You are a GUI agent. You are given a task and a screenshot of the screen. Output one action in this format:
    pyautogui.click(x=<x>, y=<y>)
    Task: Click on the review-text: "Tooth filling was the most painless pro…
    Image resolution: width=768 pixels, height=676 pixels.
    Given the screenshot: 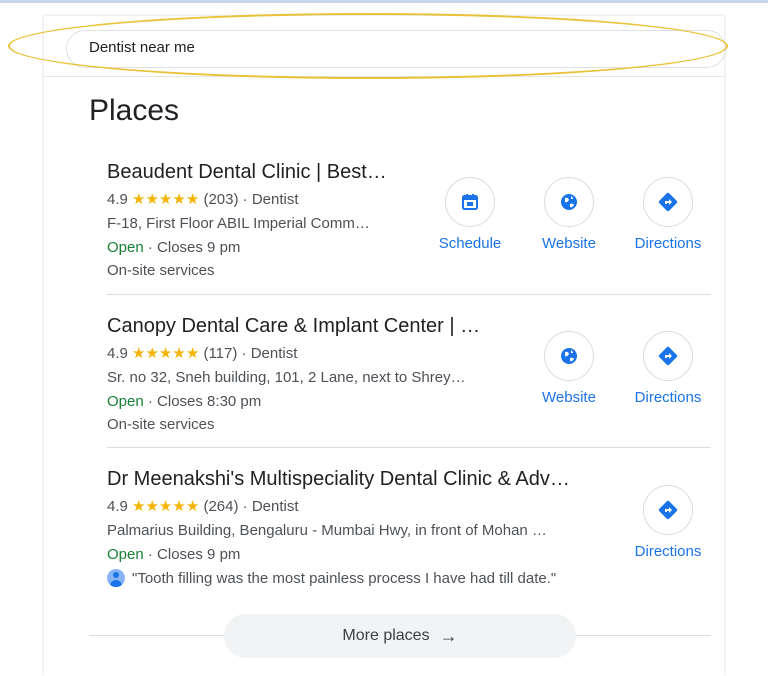 What is the action you would take?
    pyautogui.click(x=344, y=578)
    